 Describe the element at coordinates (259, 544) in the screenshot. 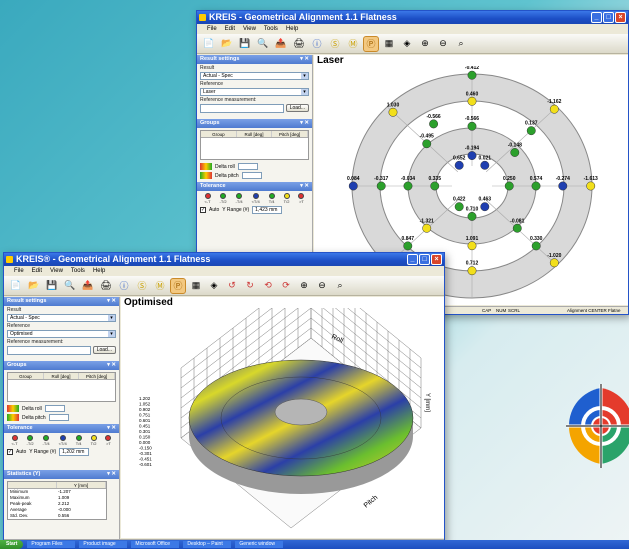

I see `taskbar-item: Generic window` at that location.